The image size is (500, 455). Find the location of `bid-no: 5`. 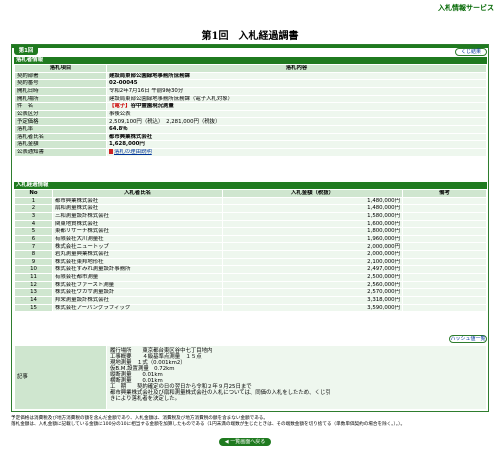

bid-no: 5 is located at coordinates (33, 231).